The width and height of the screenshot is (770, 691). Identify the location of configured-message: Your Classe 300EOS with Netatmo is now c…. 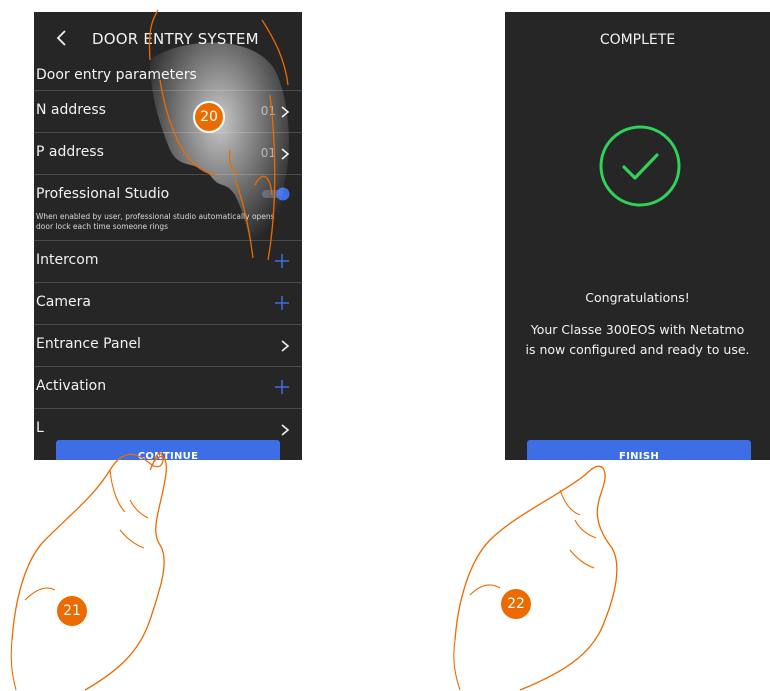
(637, 340).